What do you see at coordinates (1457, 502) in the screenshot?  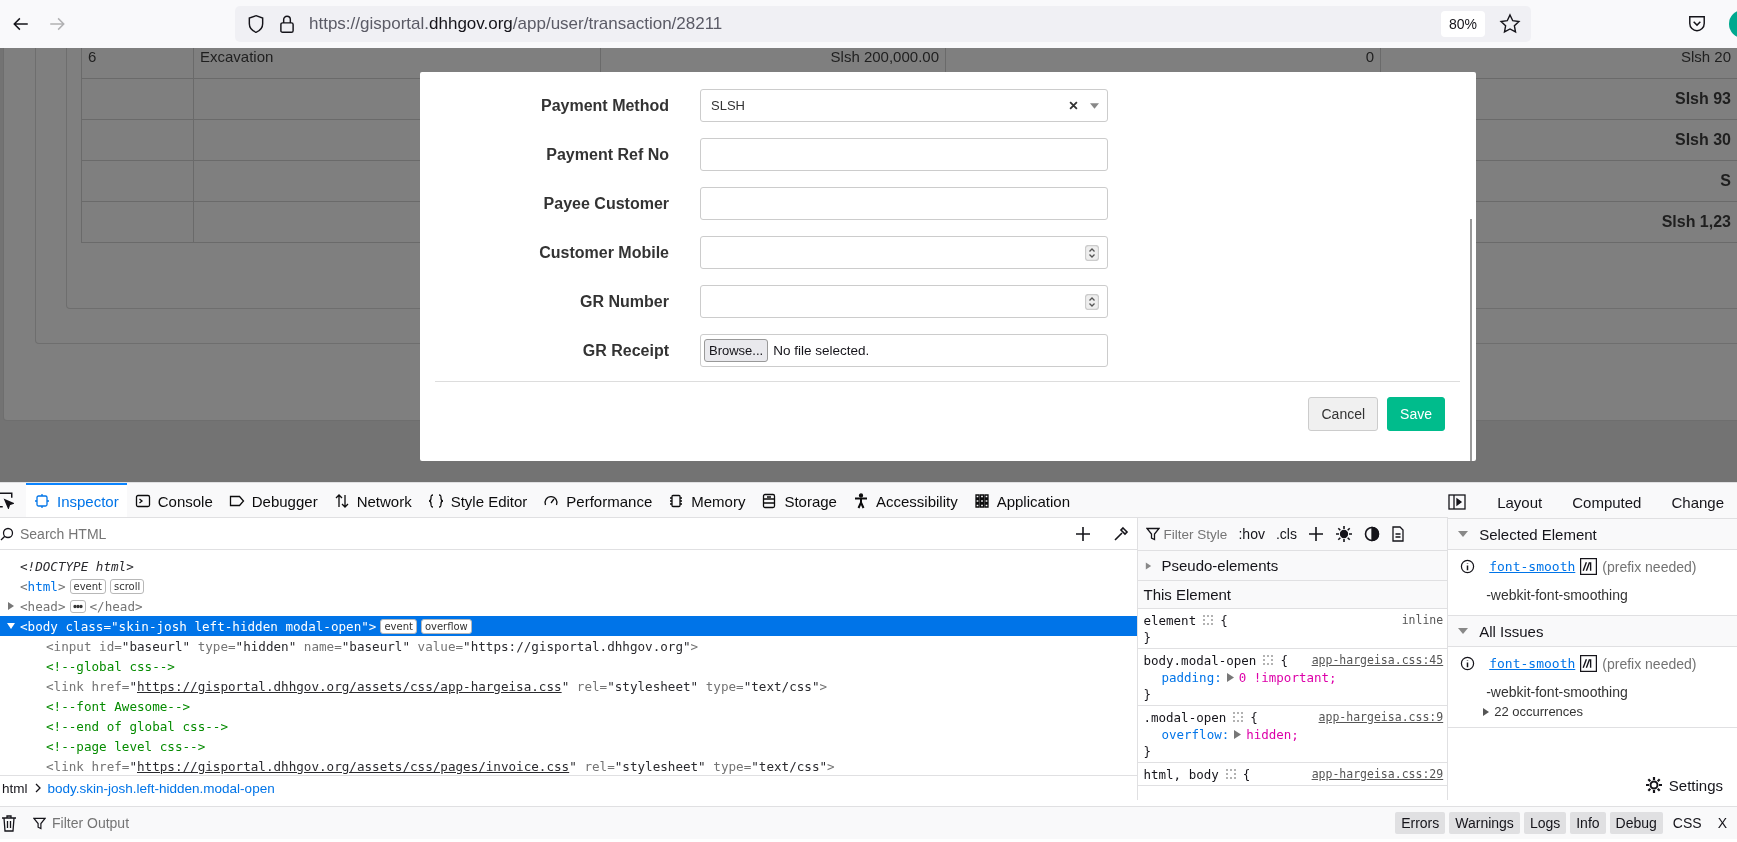 I see `sidebar-toggle-icon` at bounding box center [1457, 502].